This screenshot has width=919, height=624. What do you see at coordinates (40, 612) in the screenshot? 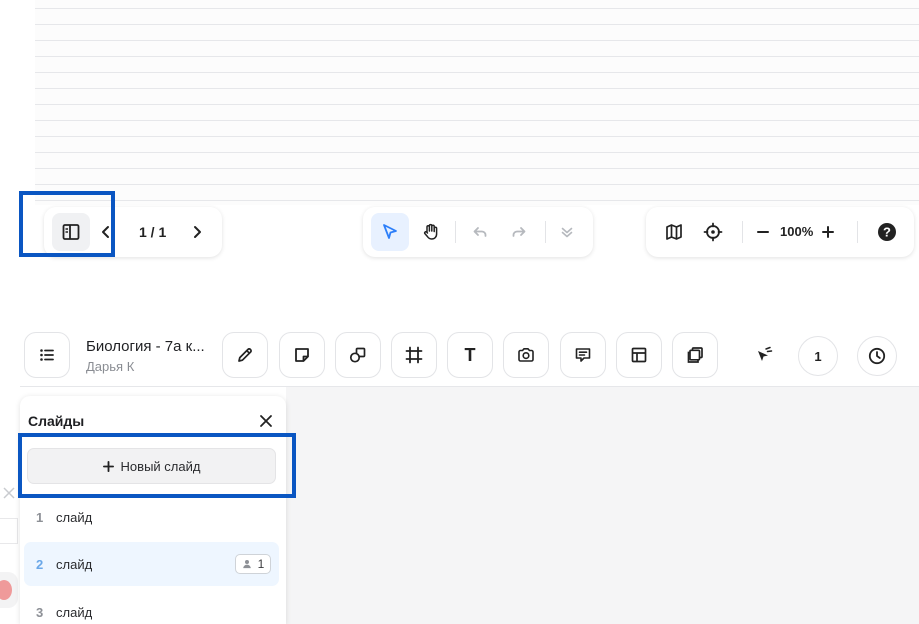
I see `slide-number: 3` at bounding box center [40, 612].